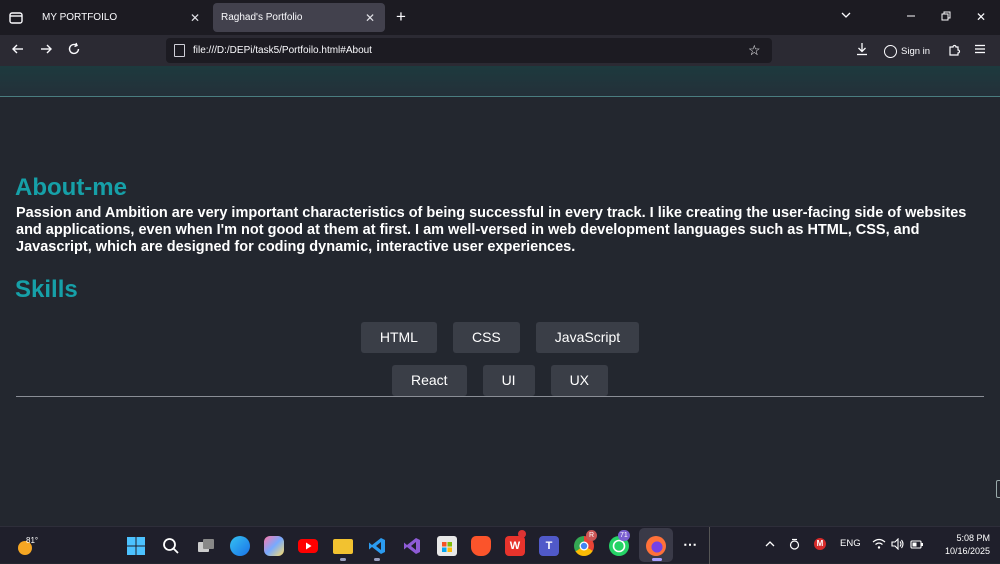  Describe the element at coordinates (756, 50) in the screenshot. I see `bookmark-star-icon: ☆` at that location.